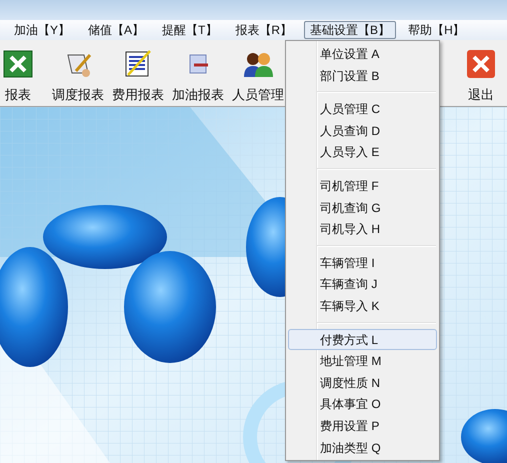  I want to click on toolbar-button: 费用报表, so click(138, 94).